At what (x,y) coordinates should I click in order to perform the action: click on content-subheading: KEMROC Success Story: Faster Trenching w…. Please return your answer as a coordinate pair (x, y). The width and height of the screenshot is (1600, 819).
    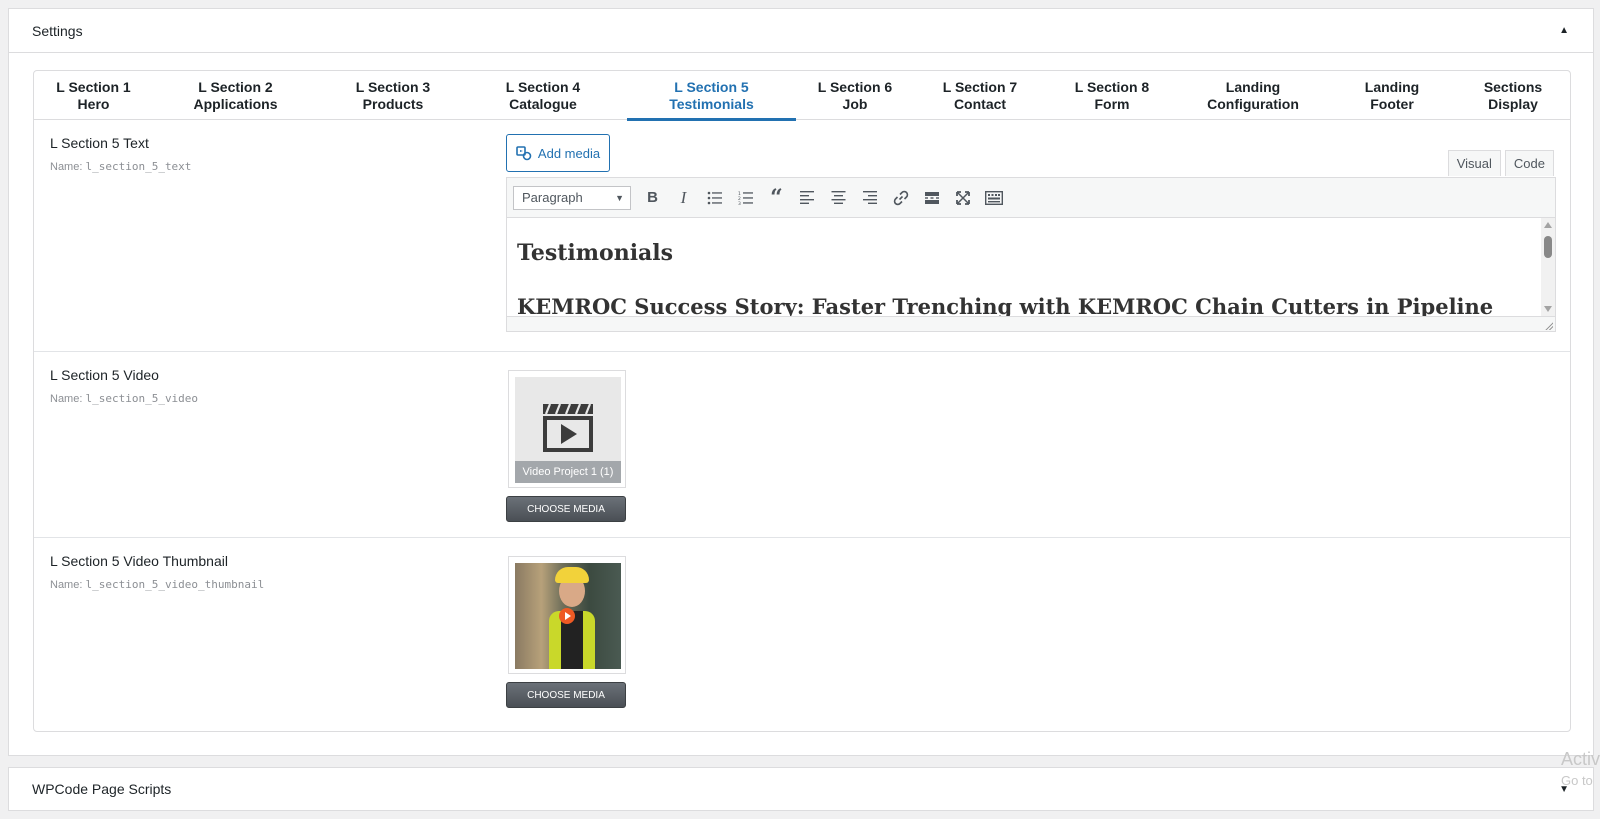
    Looking at the image, I should click on (1005, 305).